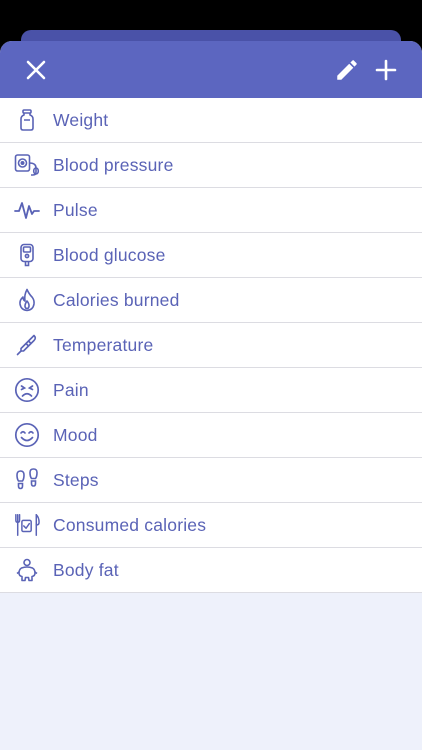  What do you see at coordinates (211, 525) in the screenshot?
I see `list-item-consumed-calories: Consumed calories` at bounding box center [211, 525].